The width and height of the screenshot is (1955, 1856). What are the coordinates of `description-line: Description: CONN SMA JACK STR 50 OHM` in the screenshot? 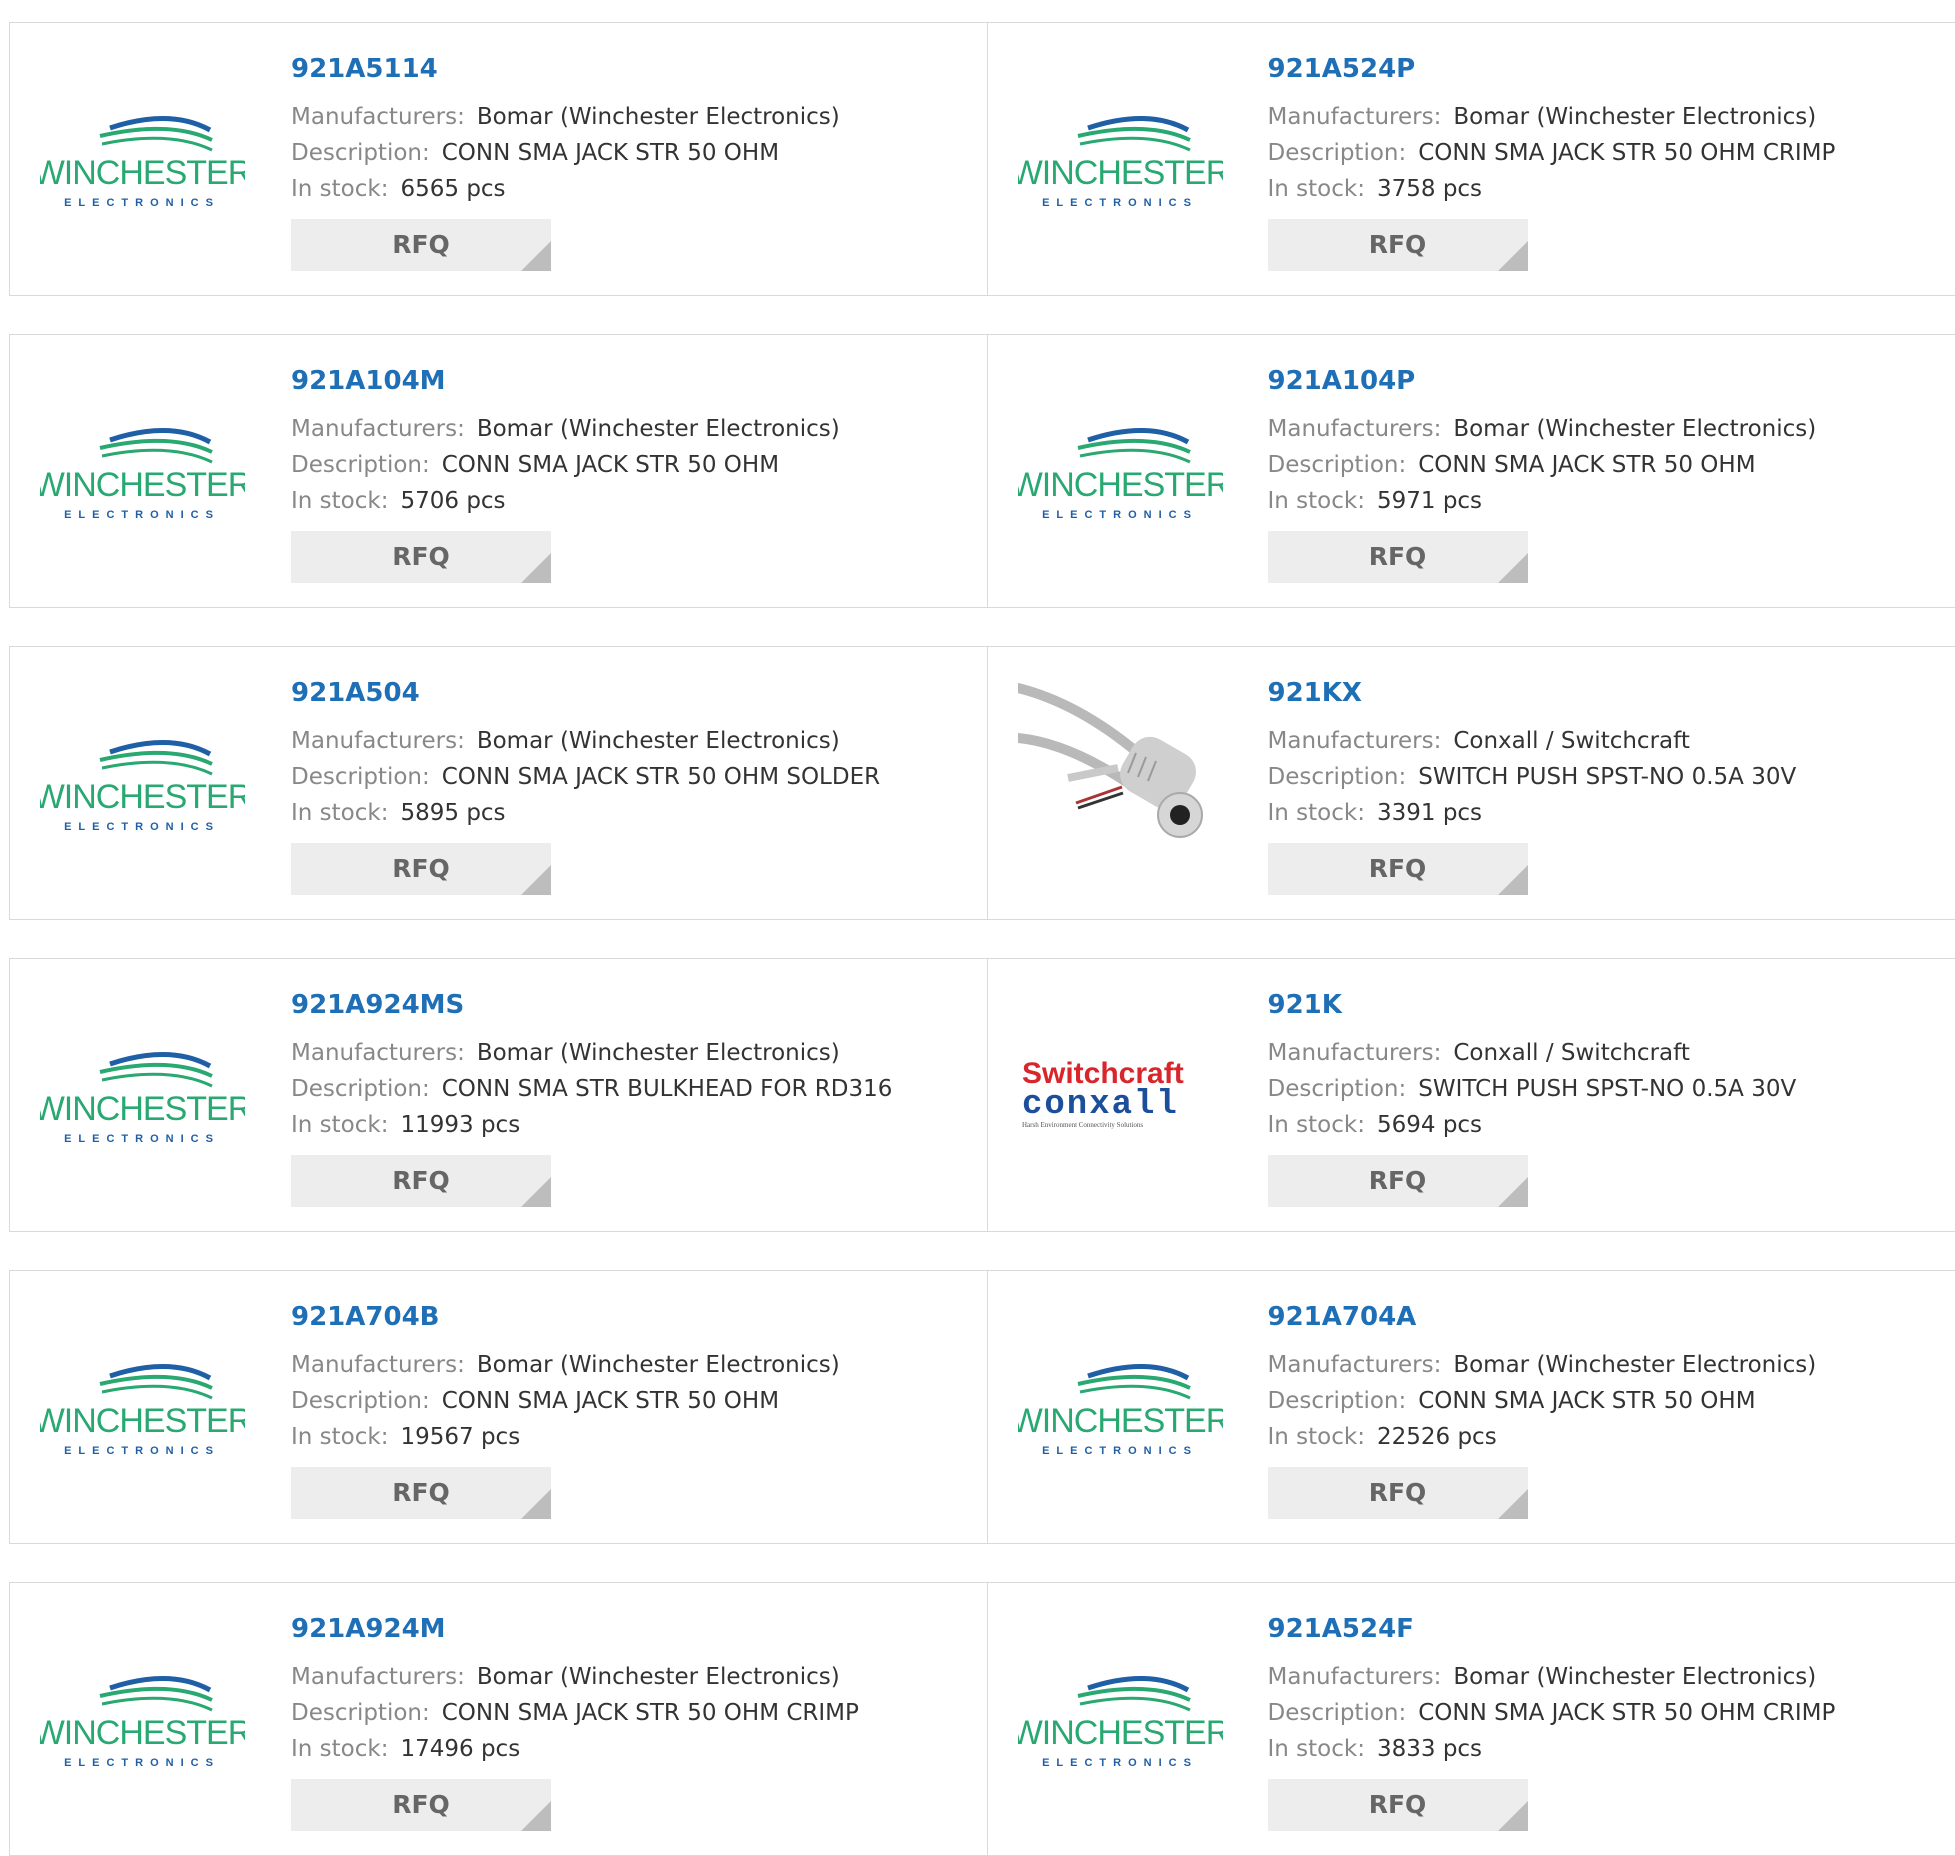 It's located at (565, 465).